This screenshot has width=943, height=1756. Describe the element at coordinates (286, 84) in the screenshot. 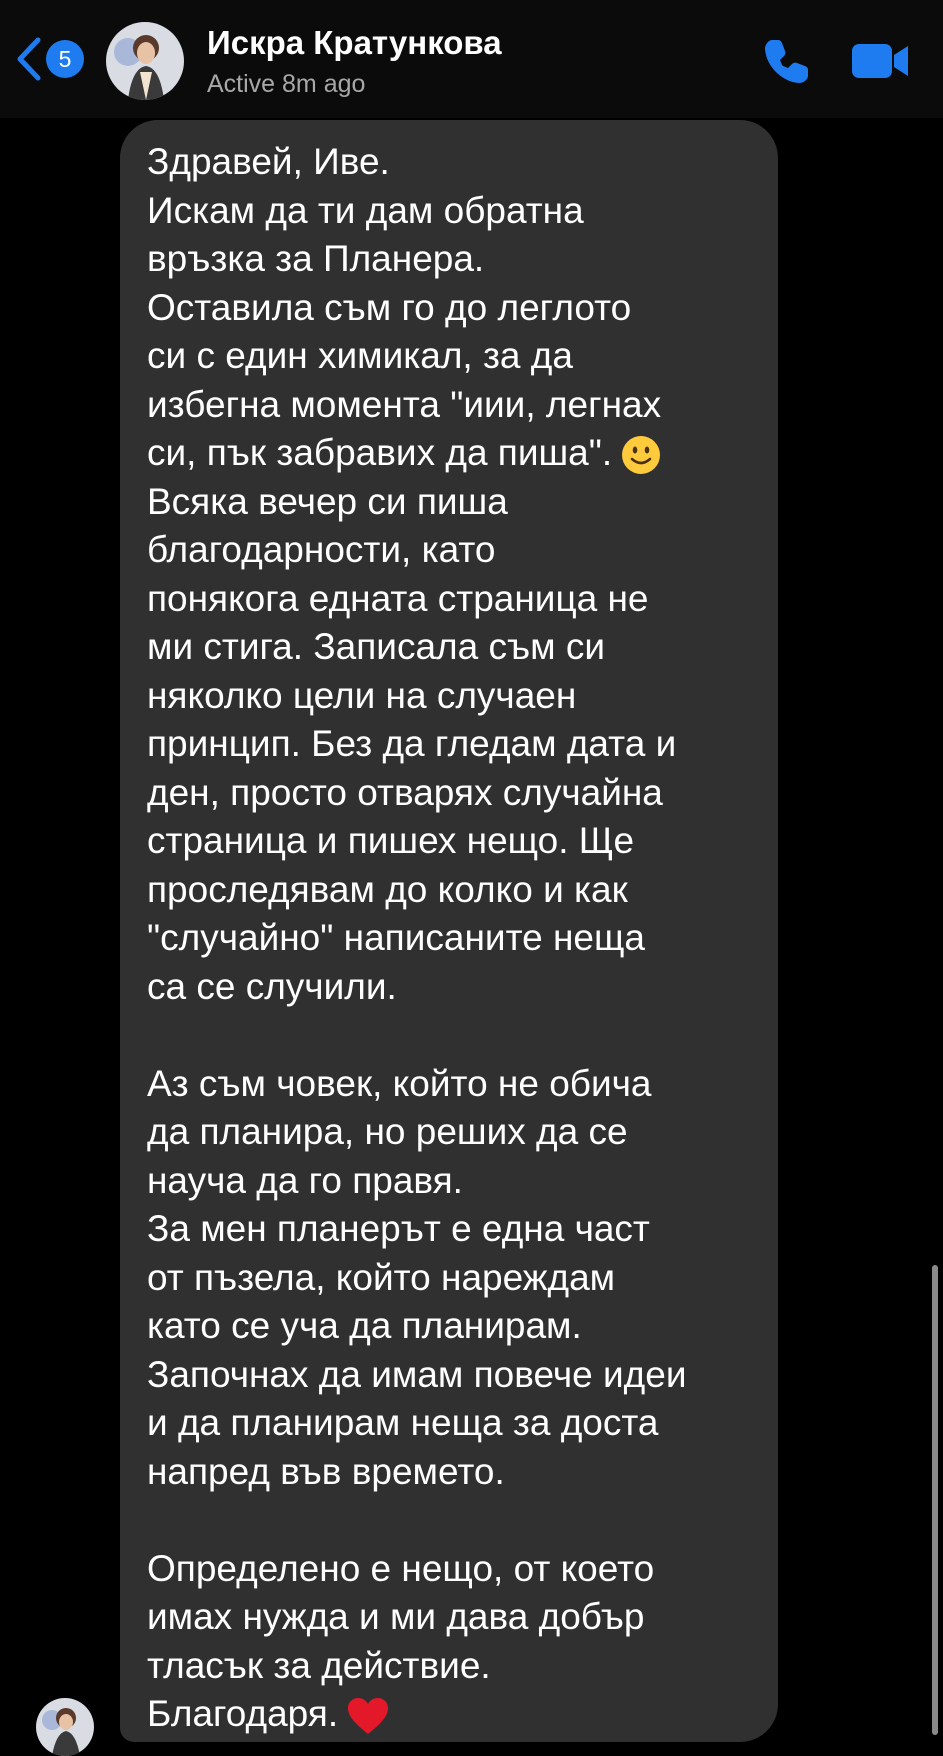

I see `active-status: Active 8m ago` at that location.